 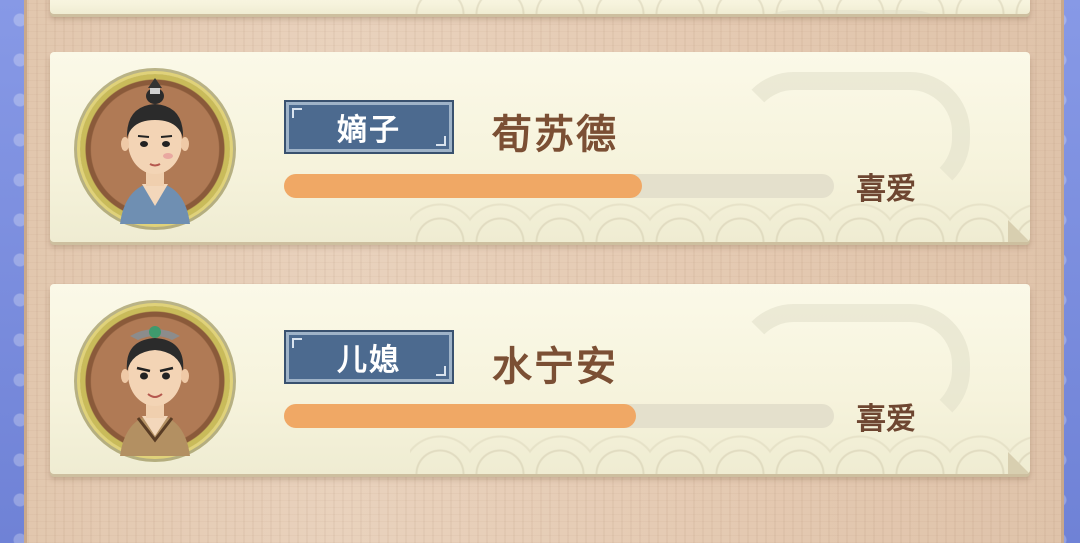 I want to click on noble-youth-portrait-icon, so click(x=155, y=151).